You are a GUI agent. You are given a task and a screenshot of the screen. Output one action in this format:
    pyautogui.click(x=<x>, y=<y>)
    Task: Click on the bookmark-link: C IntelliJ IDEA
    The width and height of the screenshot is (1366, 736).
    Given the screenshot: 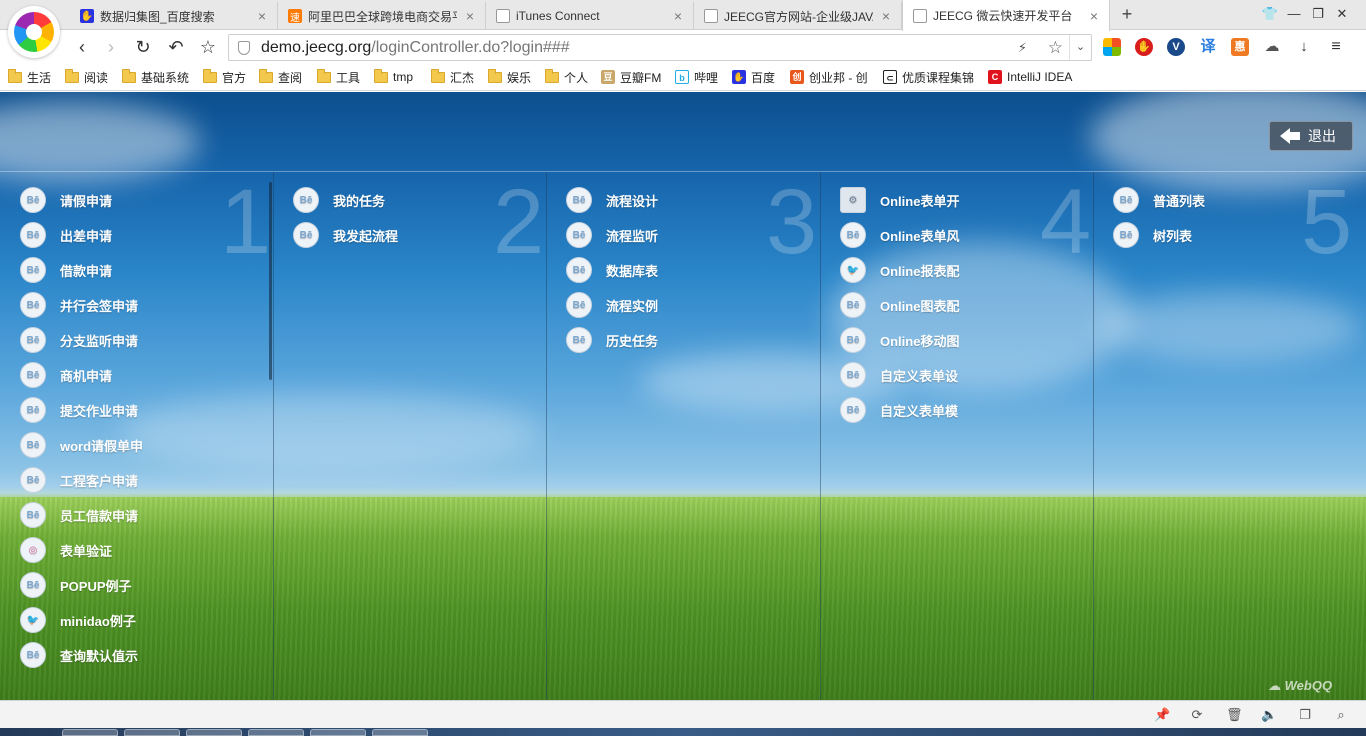 What is the action you would take?
    pyautogui.click(x=1030, y=77)
    